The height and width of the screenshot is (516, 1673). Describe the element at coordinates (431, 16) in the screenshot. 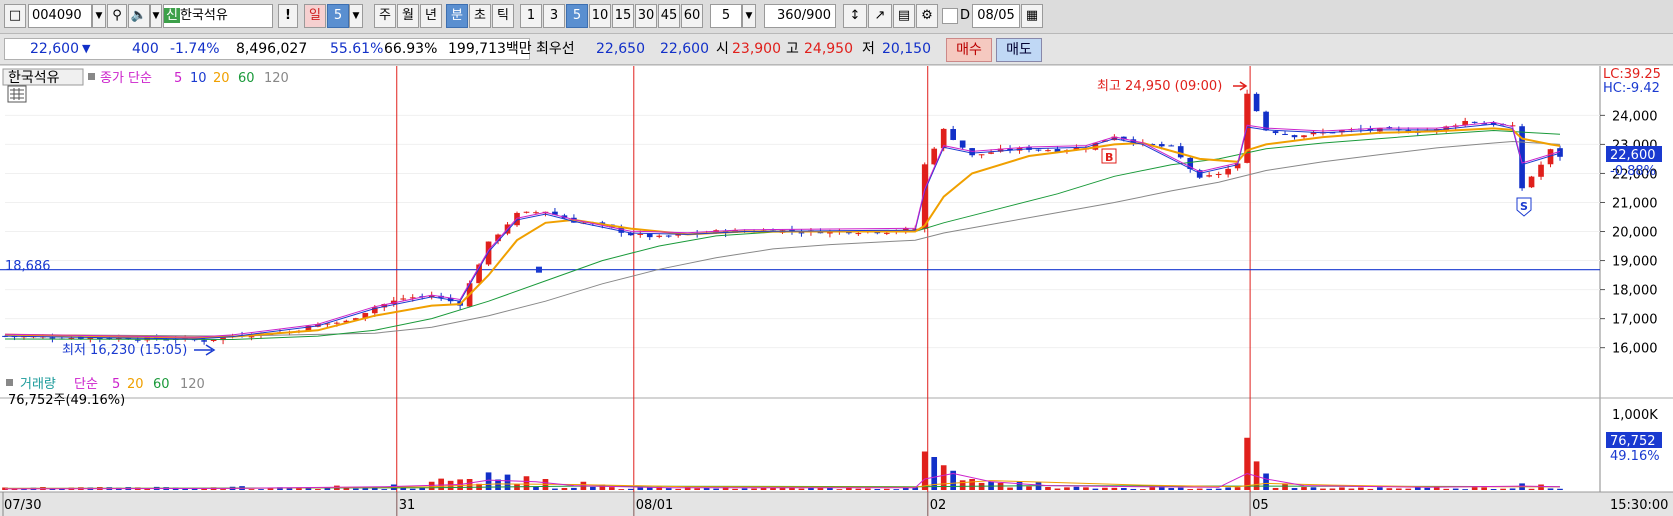

I see `period-year-button: 년` at that location.